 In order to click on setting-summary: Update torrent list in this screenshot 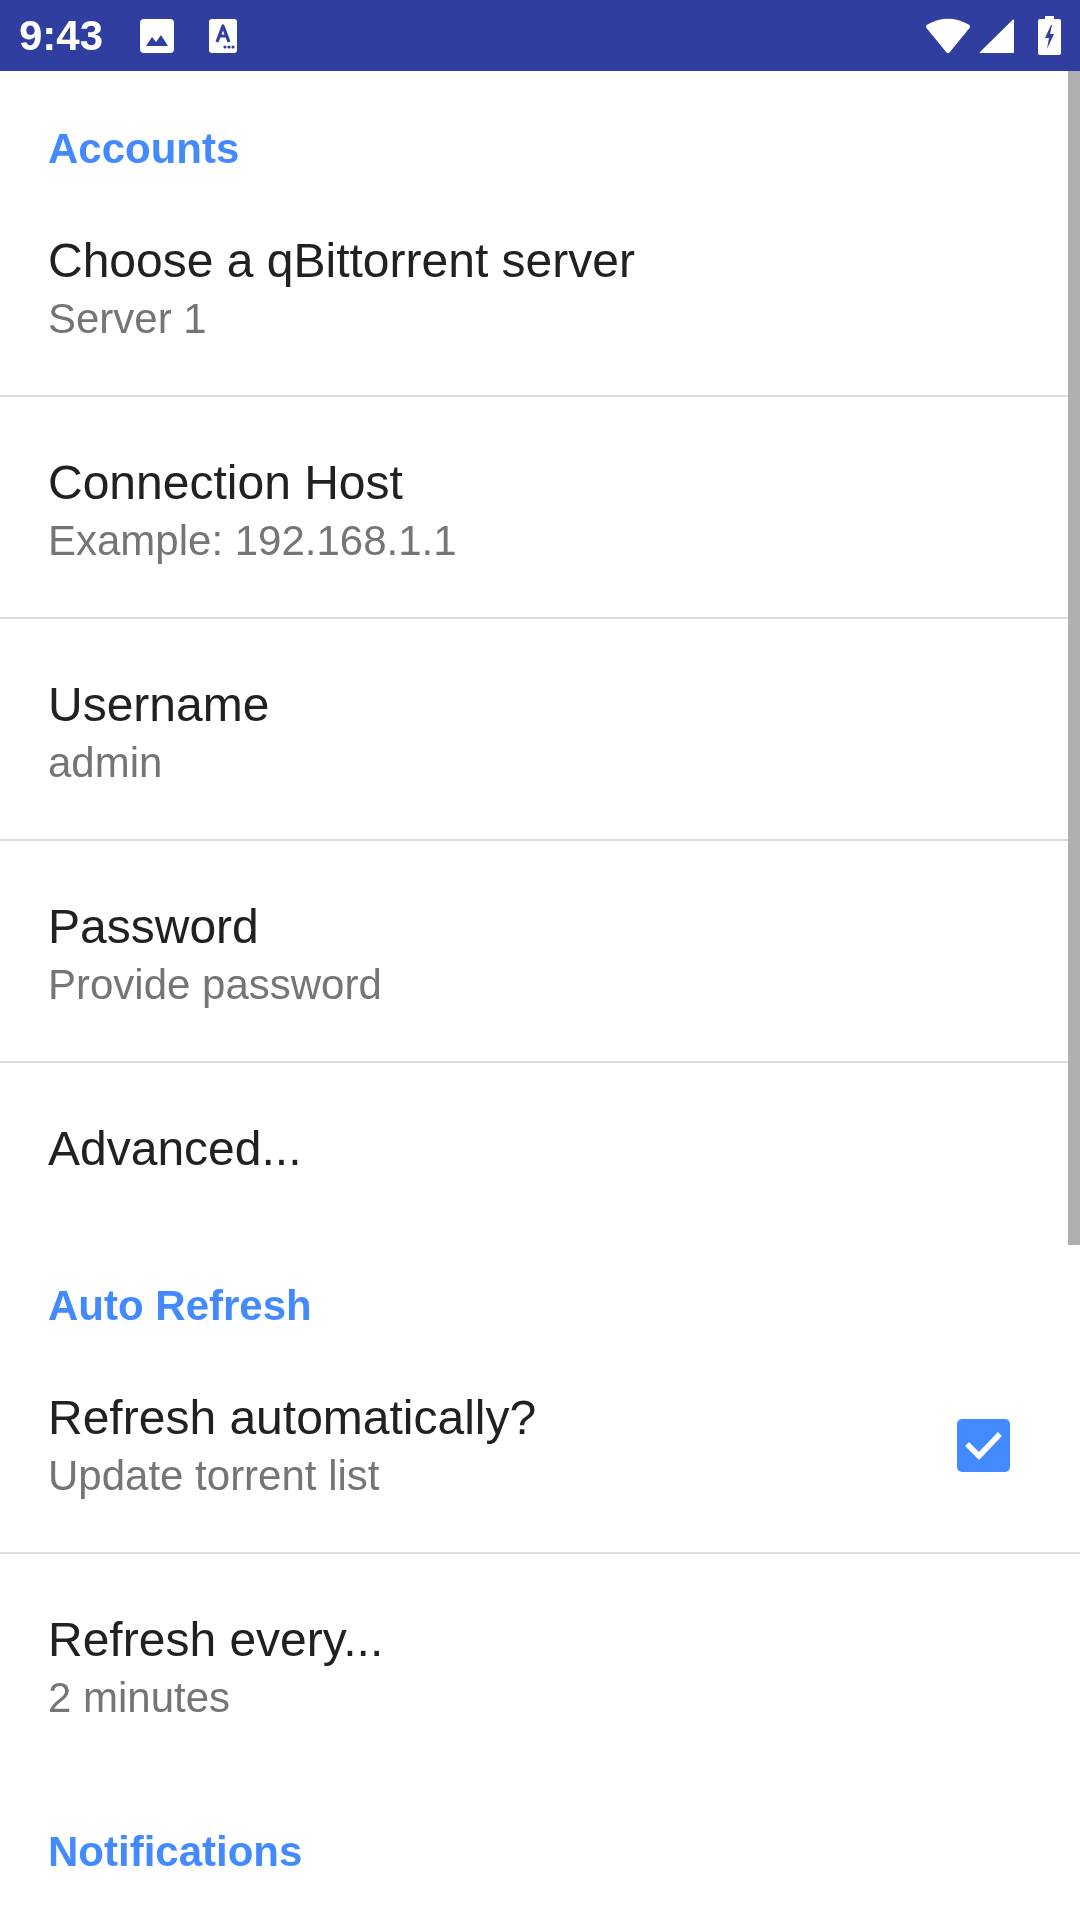, I will do `click(214, 1476)`.